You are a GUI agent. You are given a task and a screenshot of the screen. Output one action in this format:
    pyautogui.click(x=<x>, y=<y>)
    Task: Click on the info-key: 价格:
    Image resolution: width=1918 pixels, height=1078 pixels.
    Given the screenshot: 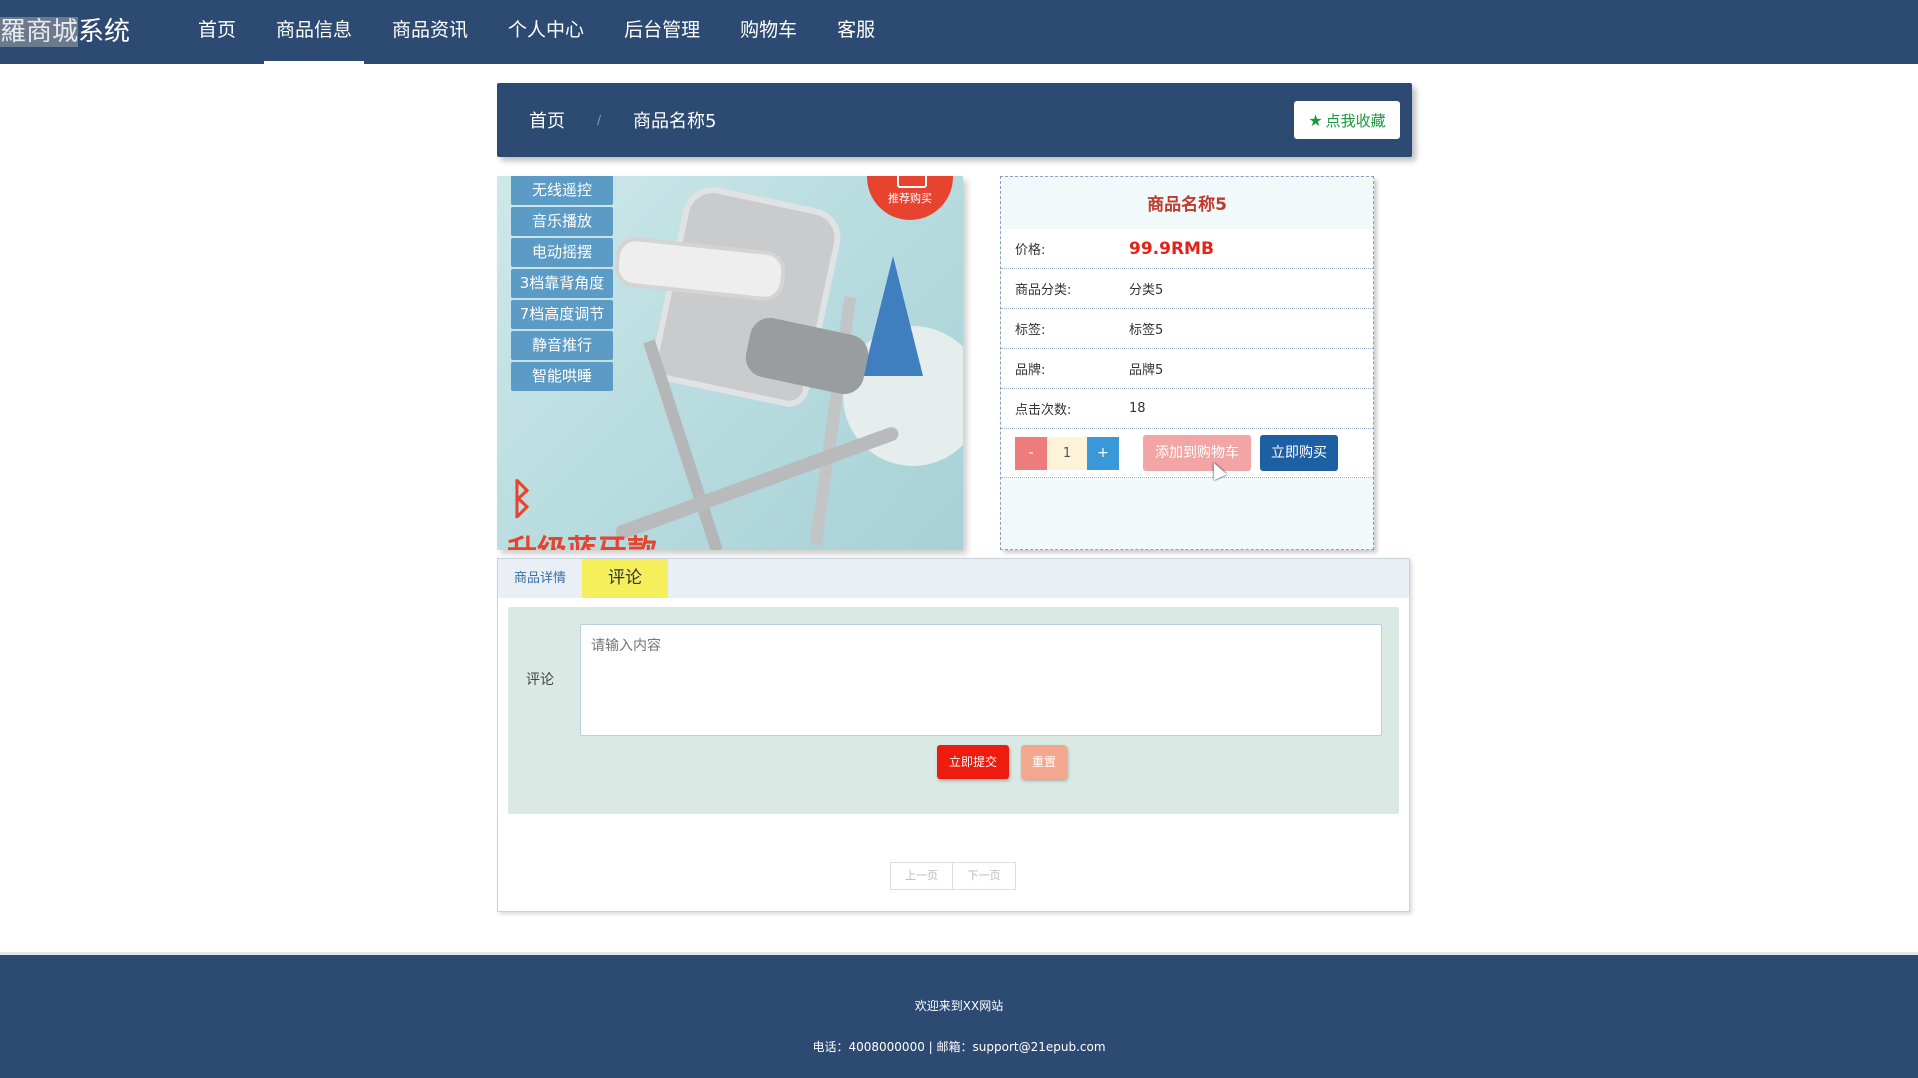 What is the action you would take?
    pyautogui.click(x=1030, y=250)
    